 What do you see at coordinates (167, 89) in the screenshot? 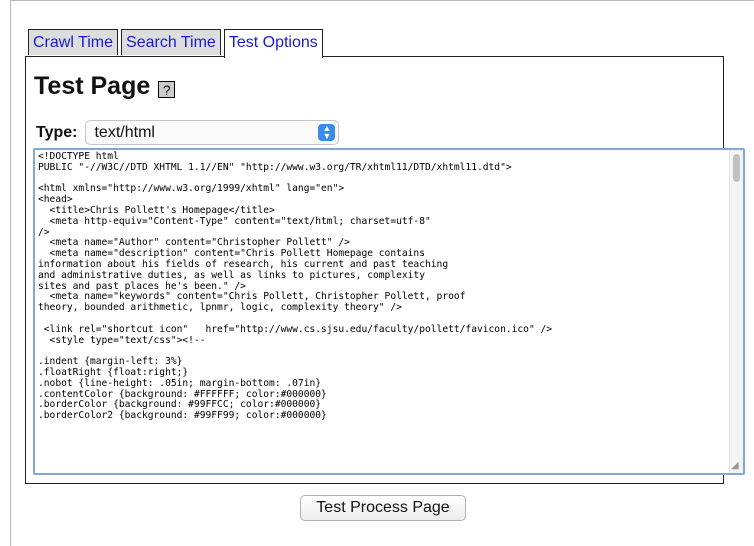
I see `help-button: ?` at bounding box center [167, 89].